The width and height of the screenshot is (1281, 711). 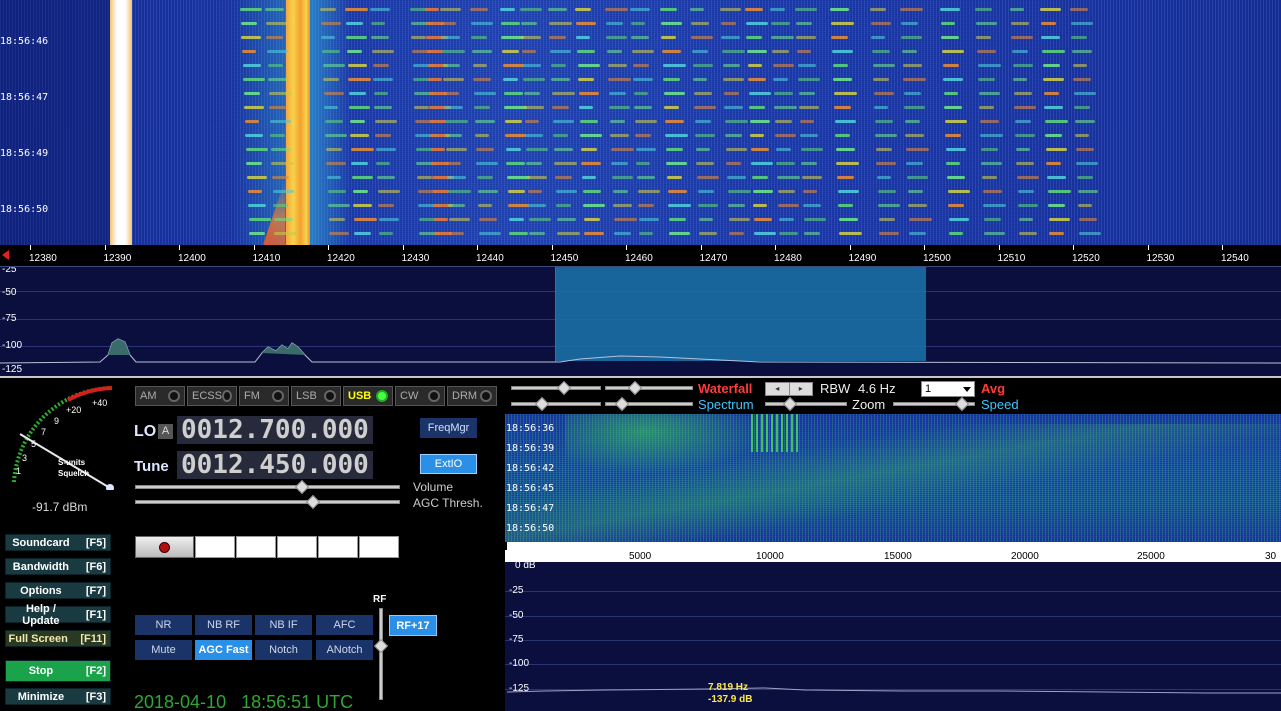 I want to click on tune-frequency: 0012.450.000, so click(x=275, y=465).